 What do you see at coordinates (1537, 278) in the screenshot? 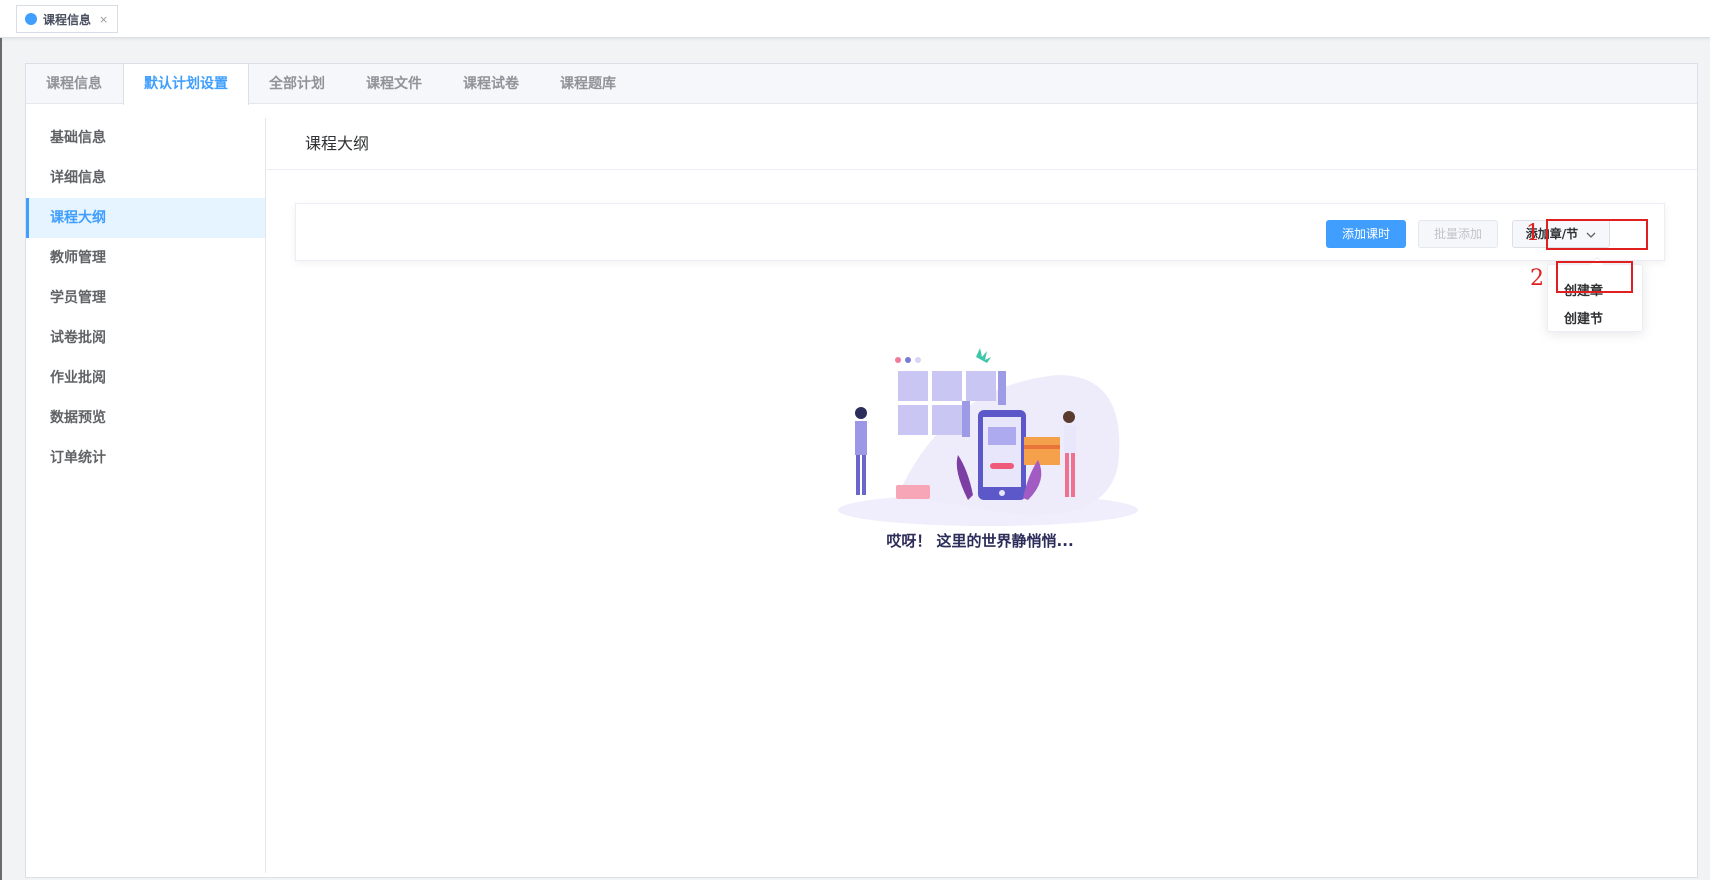
I see `annotation-number-2: 2` at bounding box center [1537, 278].